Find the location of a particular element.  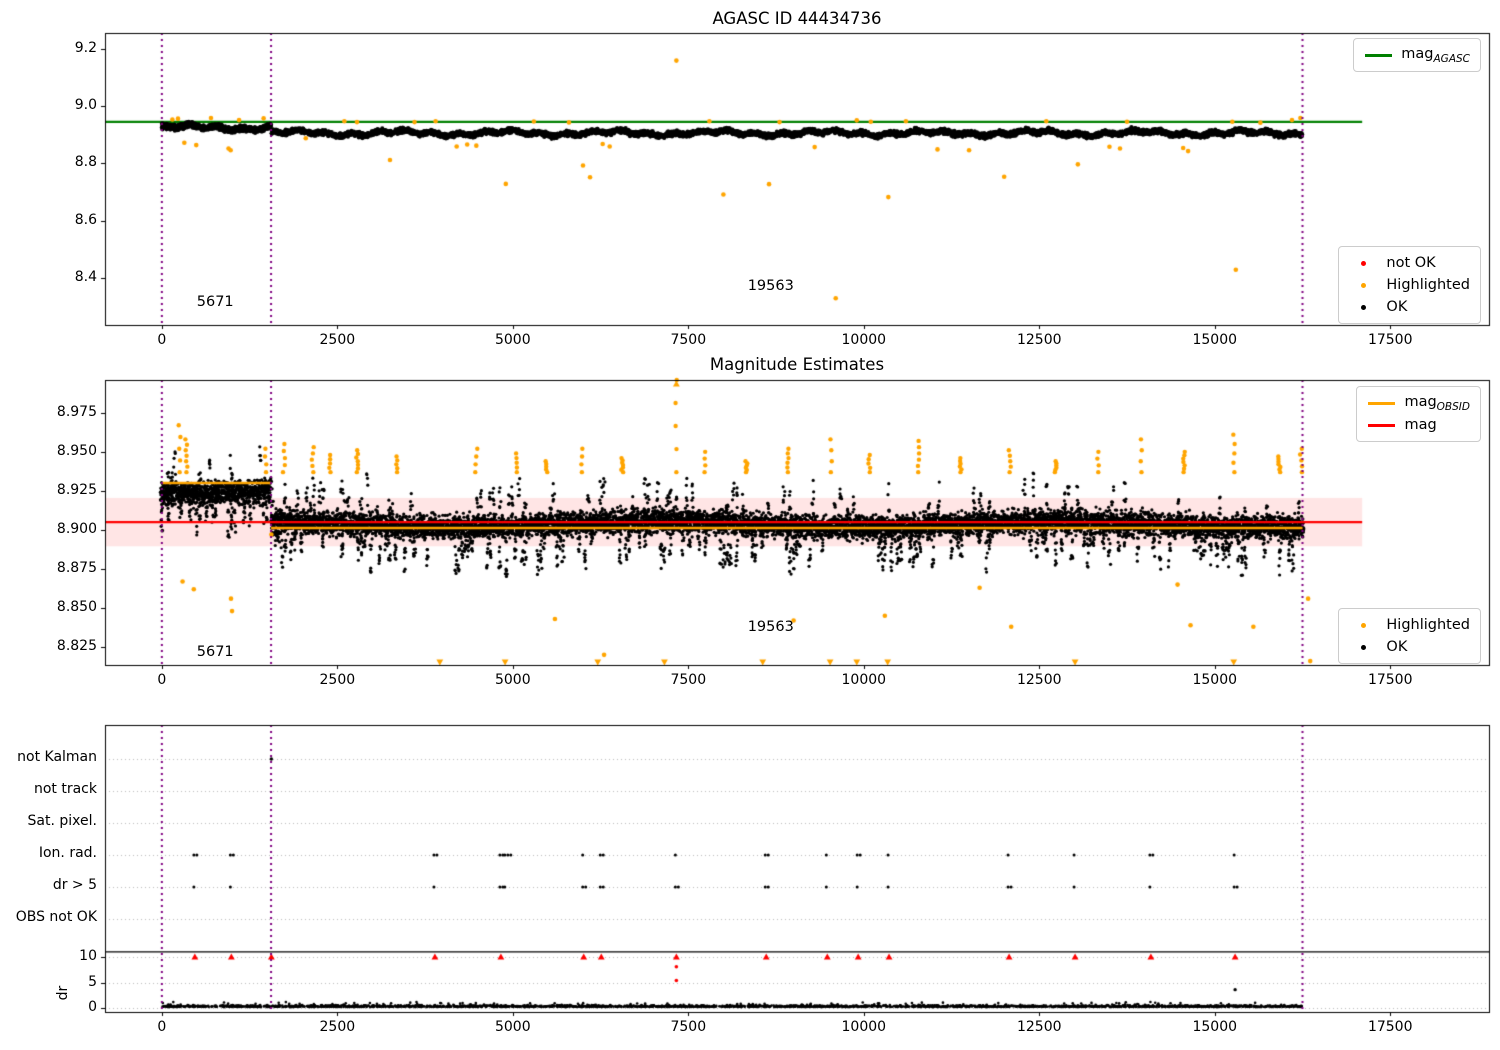

y-tick-label: 8.925 is located at coordinates (76, 489).